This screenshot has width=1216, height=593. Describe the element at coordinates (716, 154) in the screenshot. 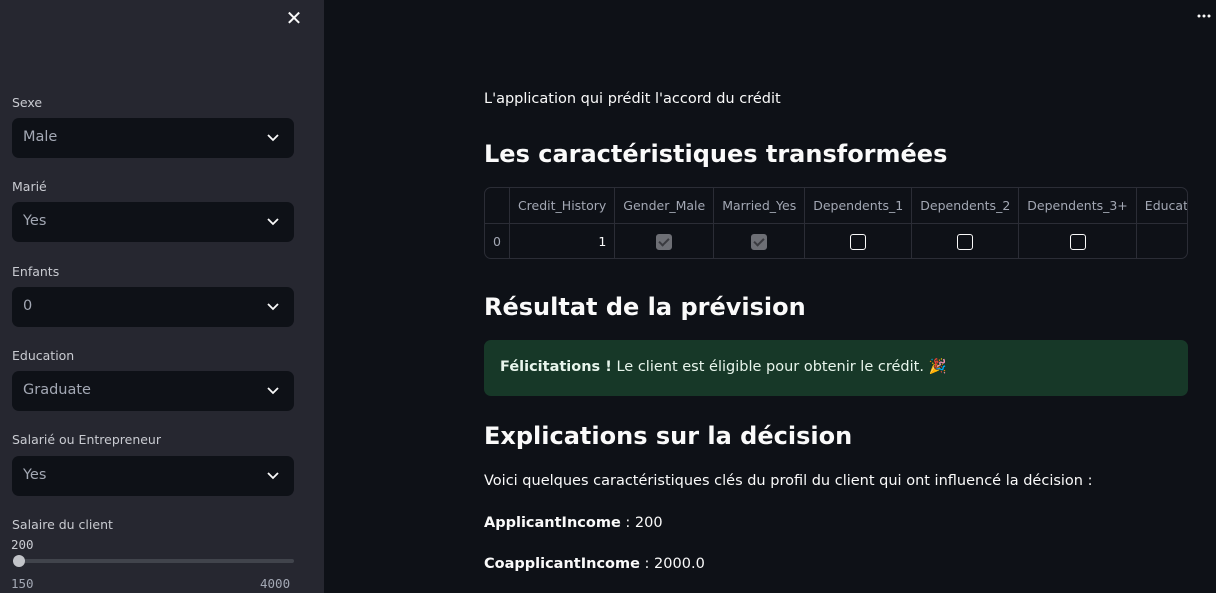

I see `section-title-features: Les caractéristiques transformées` at that location.